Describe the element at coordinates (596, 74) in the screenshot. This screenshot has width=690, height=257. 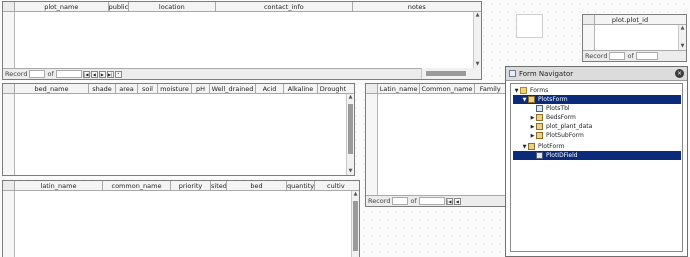
I see `navigator-titlebar: Form Navigator` at that location.